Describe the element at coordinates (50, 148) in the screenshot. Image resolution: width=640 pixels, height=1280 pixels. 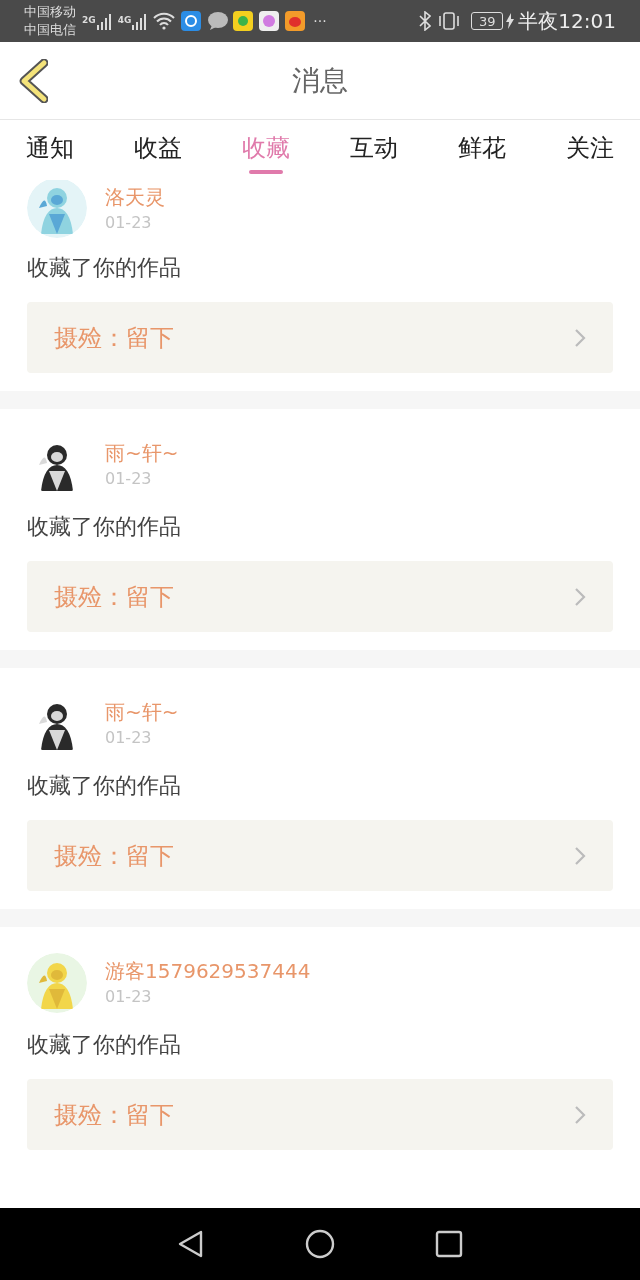
I see `tab: 通知` at that location.